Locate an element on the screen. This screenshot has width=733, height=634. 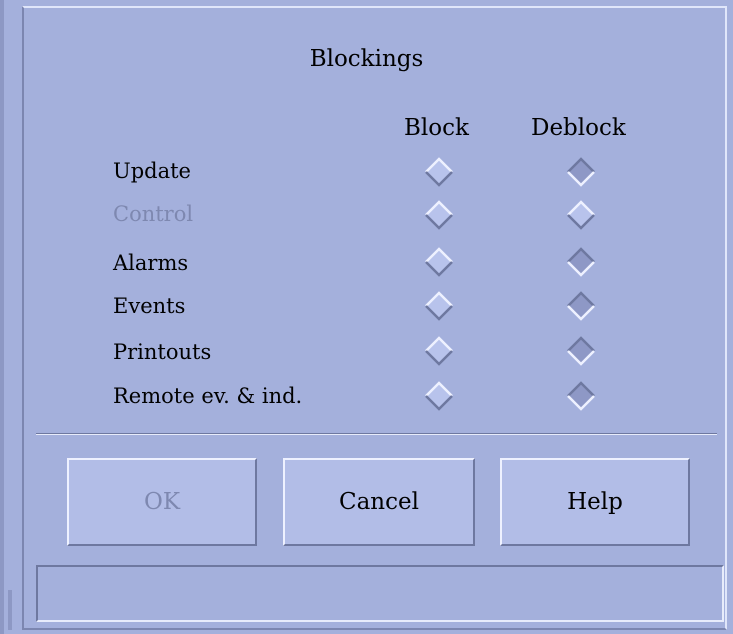
printouts-block-radio is located at coordinates (439, 351).